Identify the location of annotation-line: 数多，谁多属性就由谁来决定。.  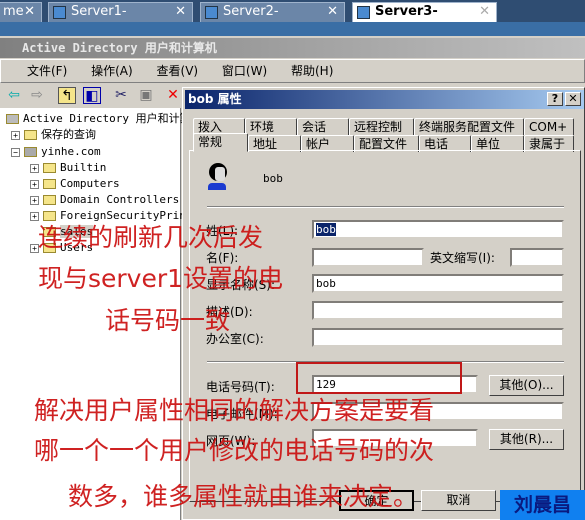
(243, 496).